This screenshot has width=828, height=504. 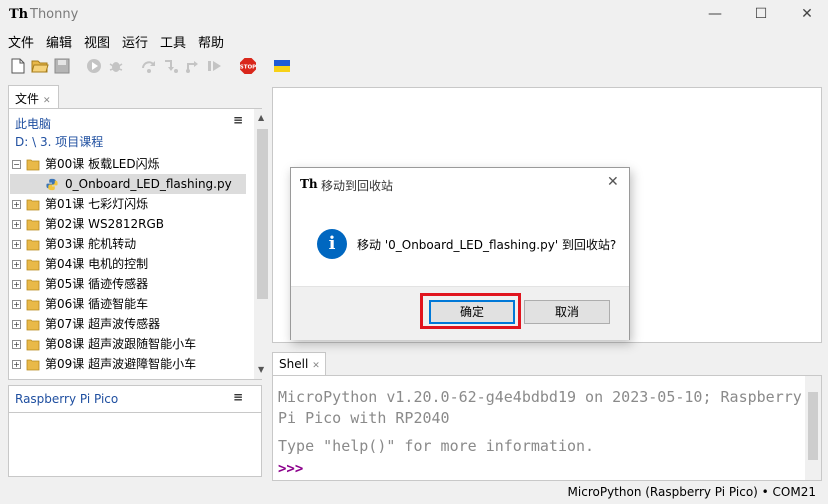 I want to click on tree-folder-lesson08: + 第08课 超声波跟随智能小车, so click(x=128, y=344).